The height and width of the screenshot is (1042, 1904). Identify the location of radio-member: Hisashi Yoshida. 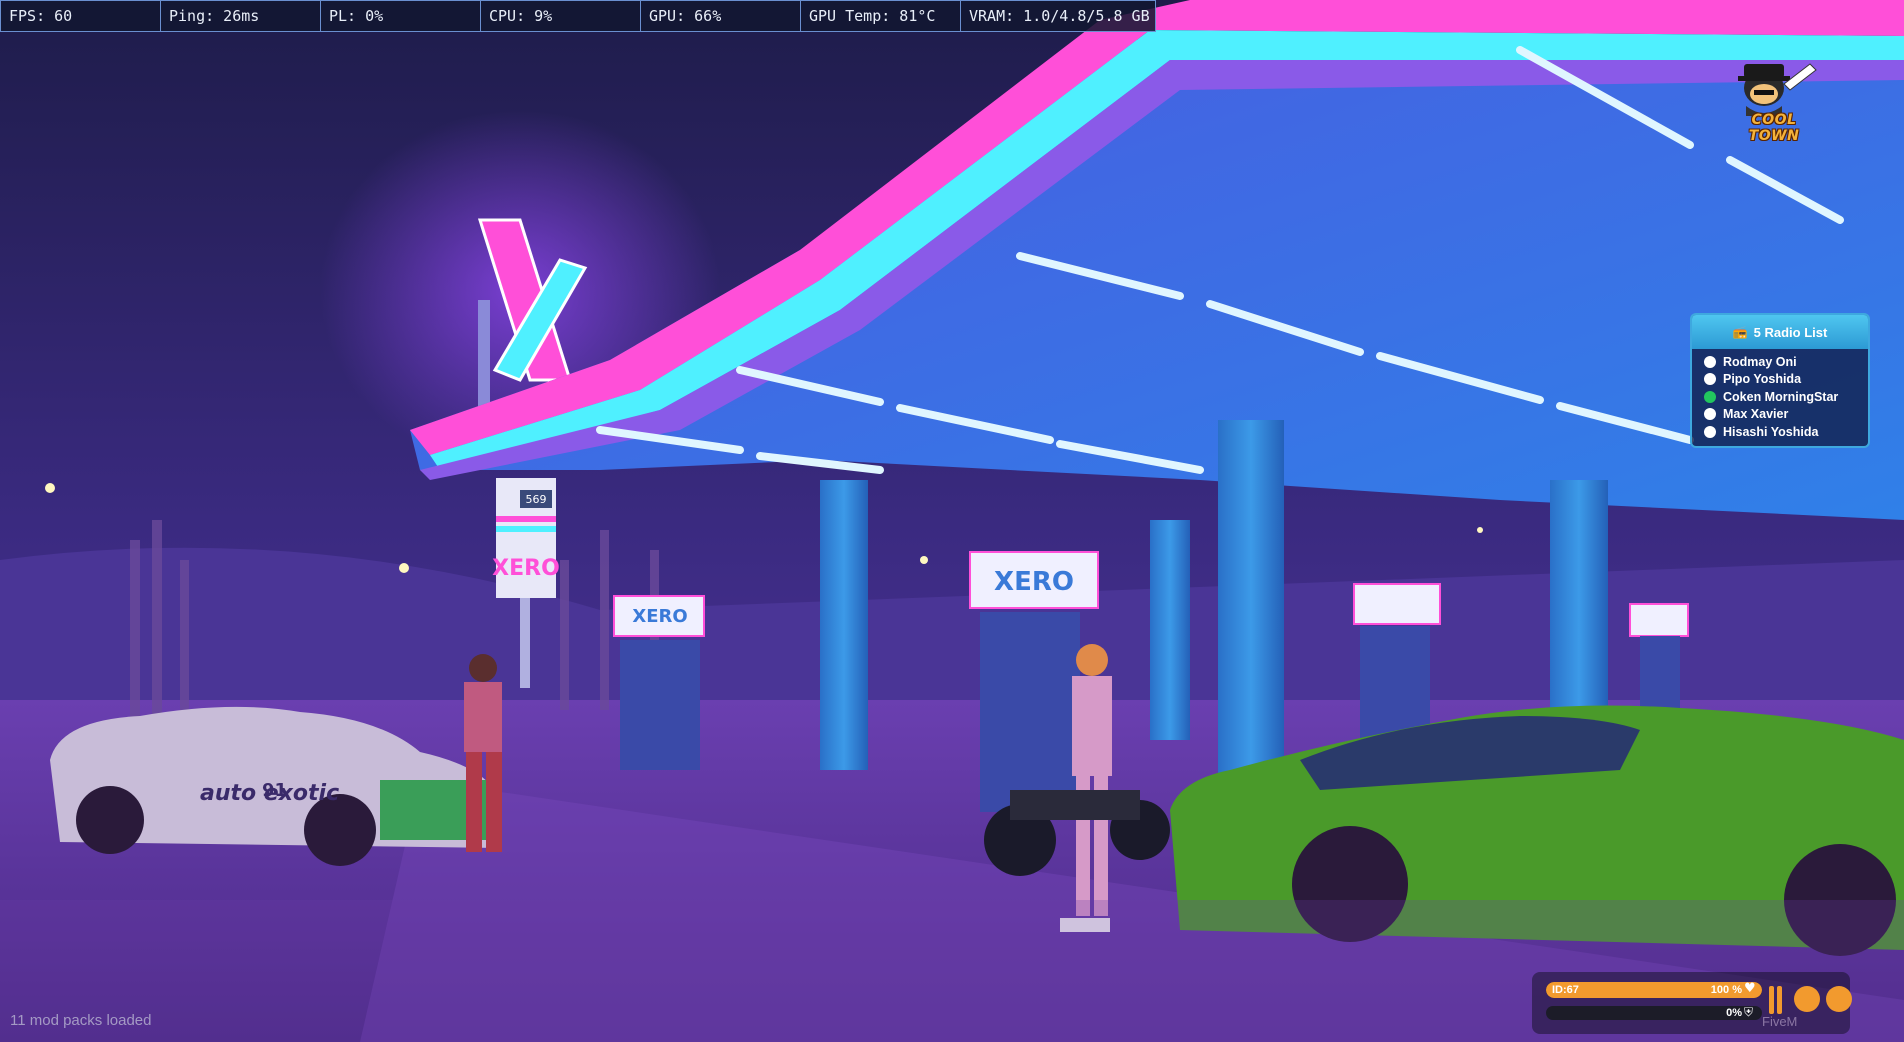
(1786, 432).